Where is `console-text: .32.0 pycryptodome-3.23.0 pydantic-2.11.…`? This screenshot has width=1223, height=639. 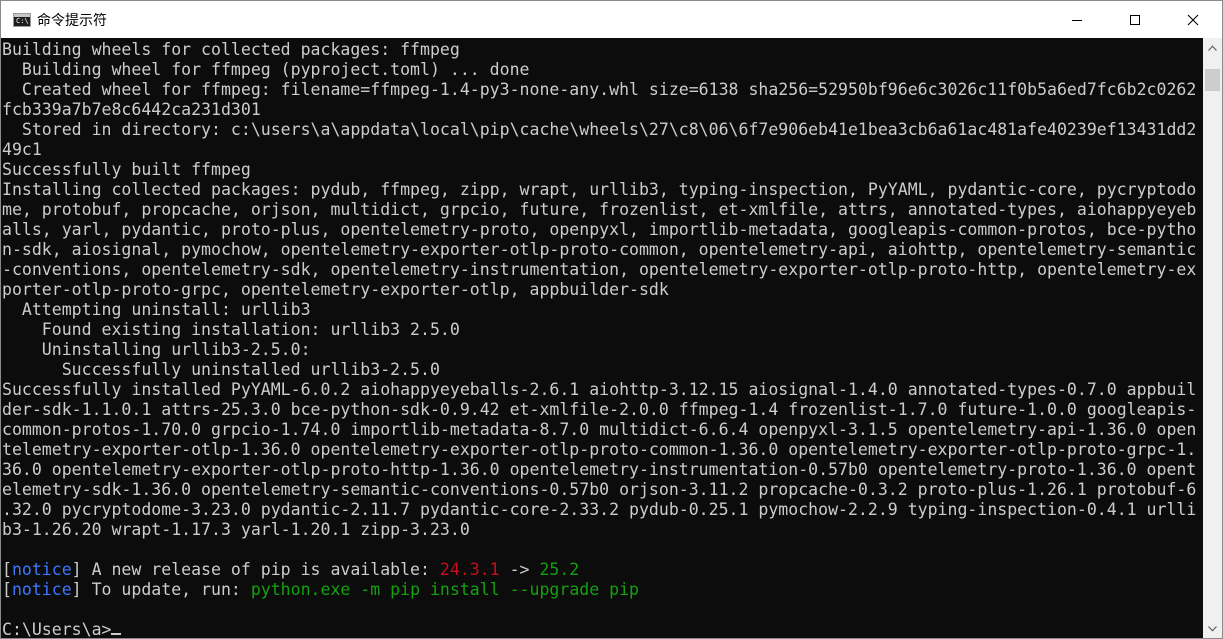 console-text: .32.0 pycryptodome-3.23.0 pydantic-2.11.… is located at coordinates (599, 509).